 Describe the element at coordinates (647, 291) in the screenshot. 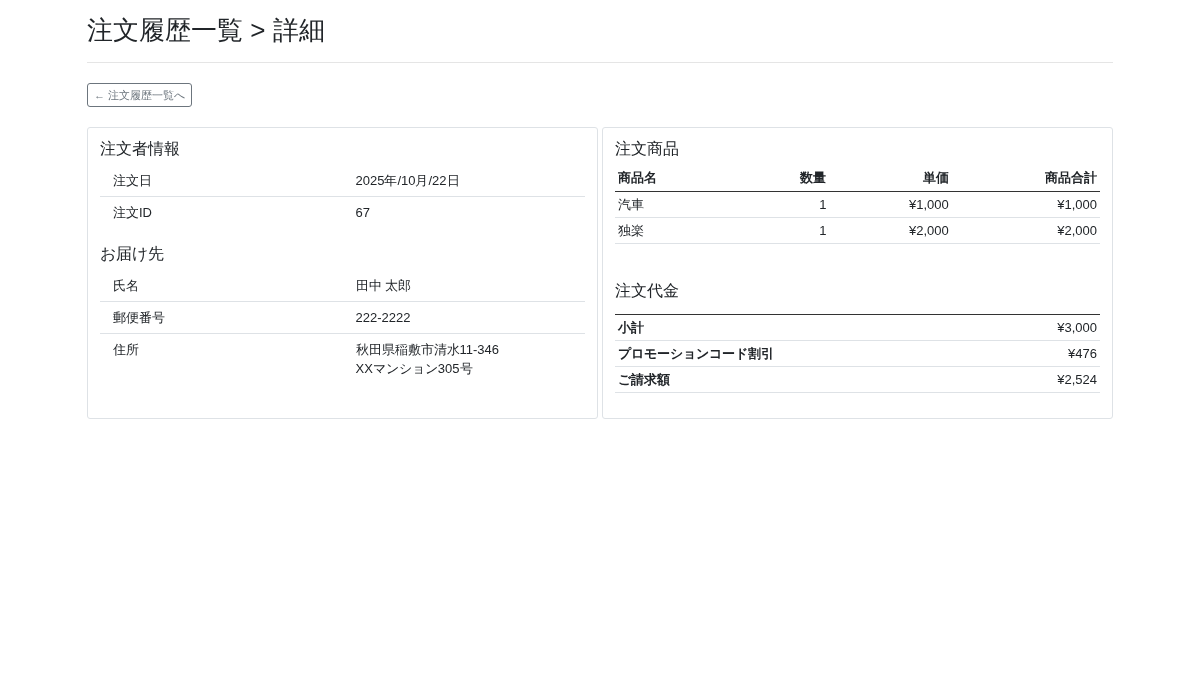

I see `section-heading: 注文代金` at that location.